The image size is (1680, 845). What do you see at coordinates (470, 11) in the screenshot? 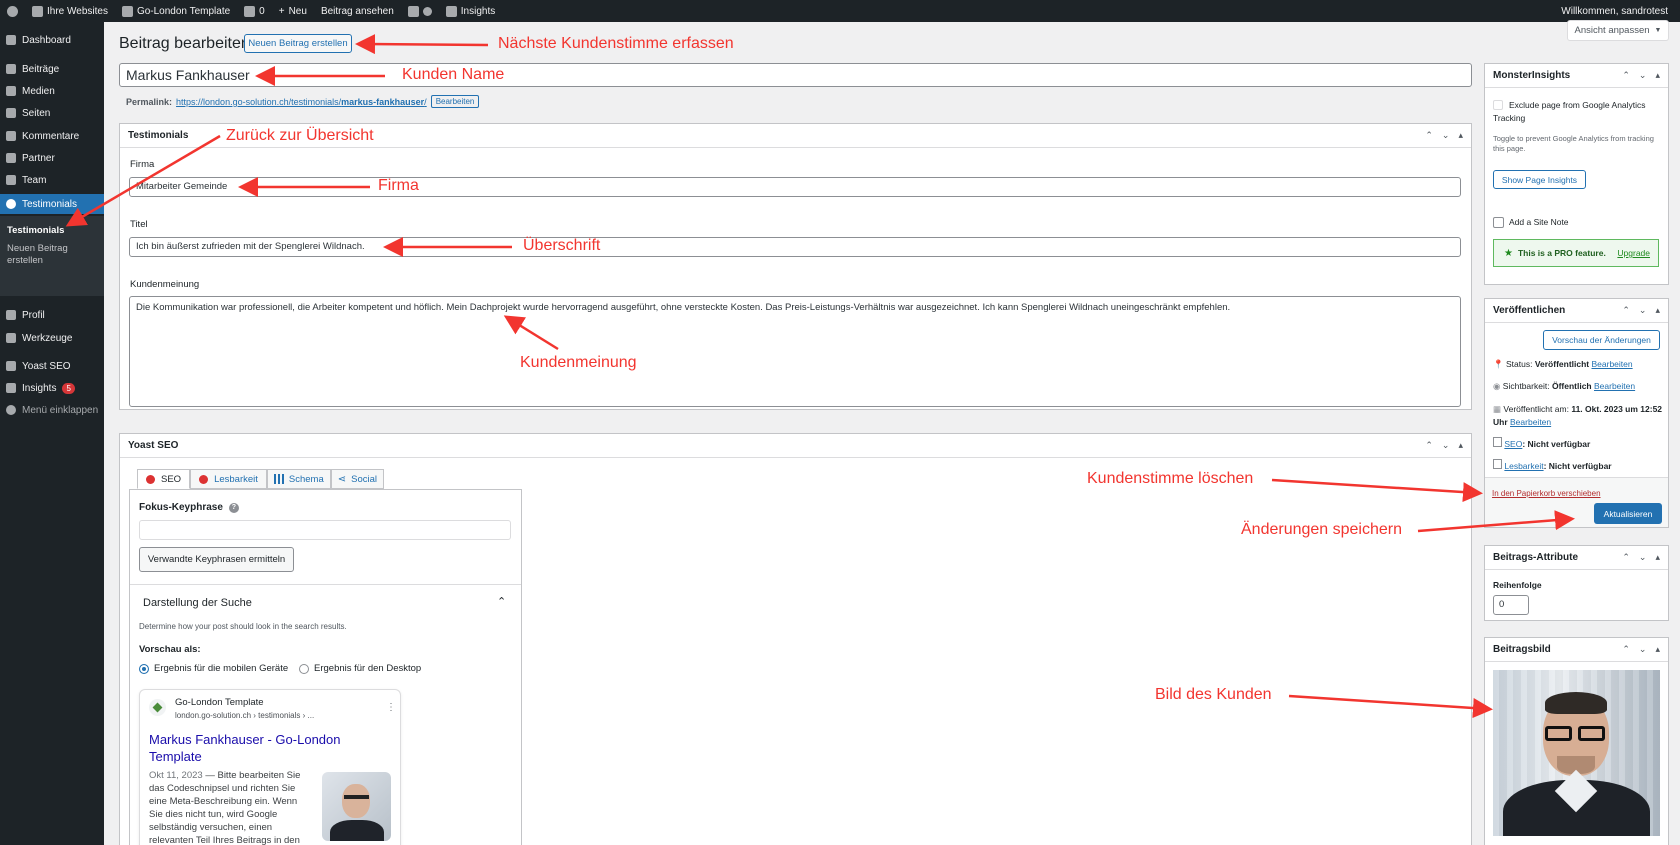
I see `insights-menu: Insights` at bounding box center [470, 11].